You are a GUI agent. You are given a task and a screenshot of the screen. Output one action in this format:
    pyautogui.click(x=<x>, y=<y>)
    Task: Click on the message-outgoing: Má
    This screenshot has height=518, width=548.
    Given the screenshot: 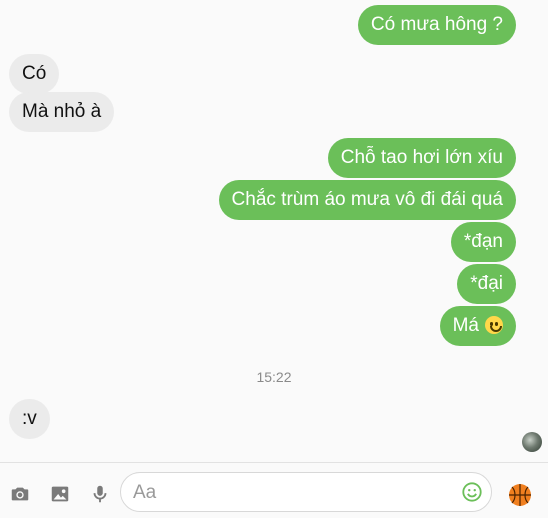 What is the action you would take?
    pyautogui.click(x=477, y=326)
    